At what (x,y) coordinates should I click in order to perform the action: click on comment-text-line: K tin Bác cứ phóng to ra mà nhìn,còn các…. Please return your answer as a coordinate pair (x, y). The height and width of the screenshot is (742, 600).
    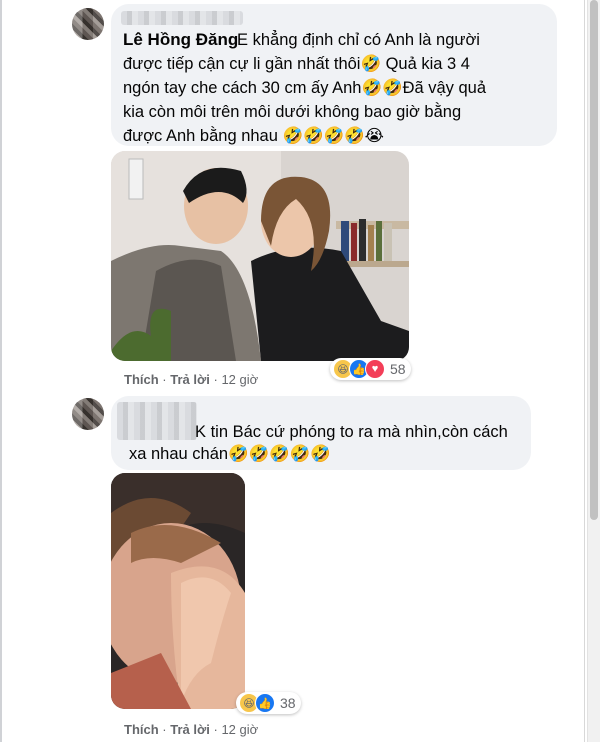
    Looking at the image, I should click on (351, 432).